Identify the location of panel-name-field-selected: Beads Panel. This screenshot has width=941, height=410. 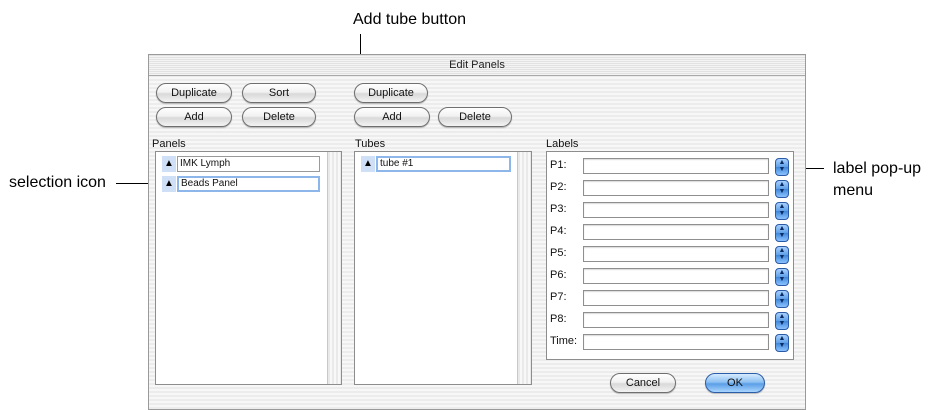
(248, 184).